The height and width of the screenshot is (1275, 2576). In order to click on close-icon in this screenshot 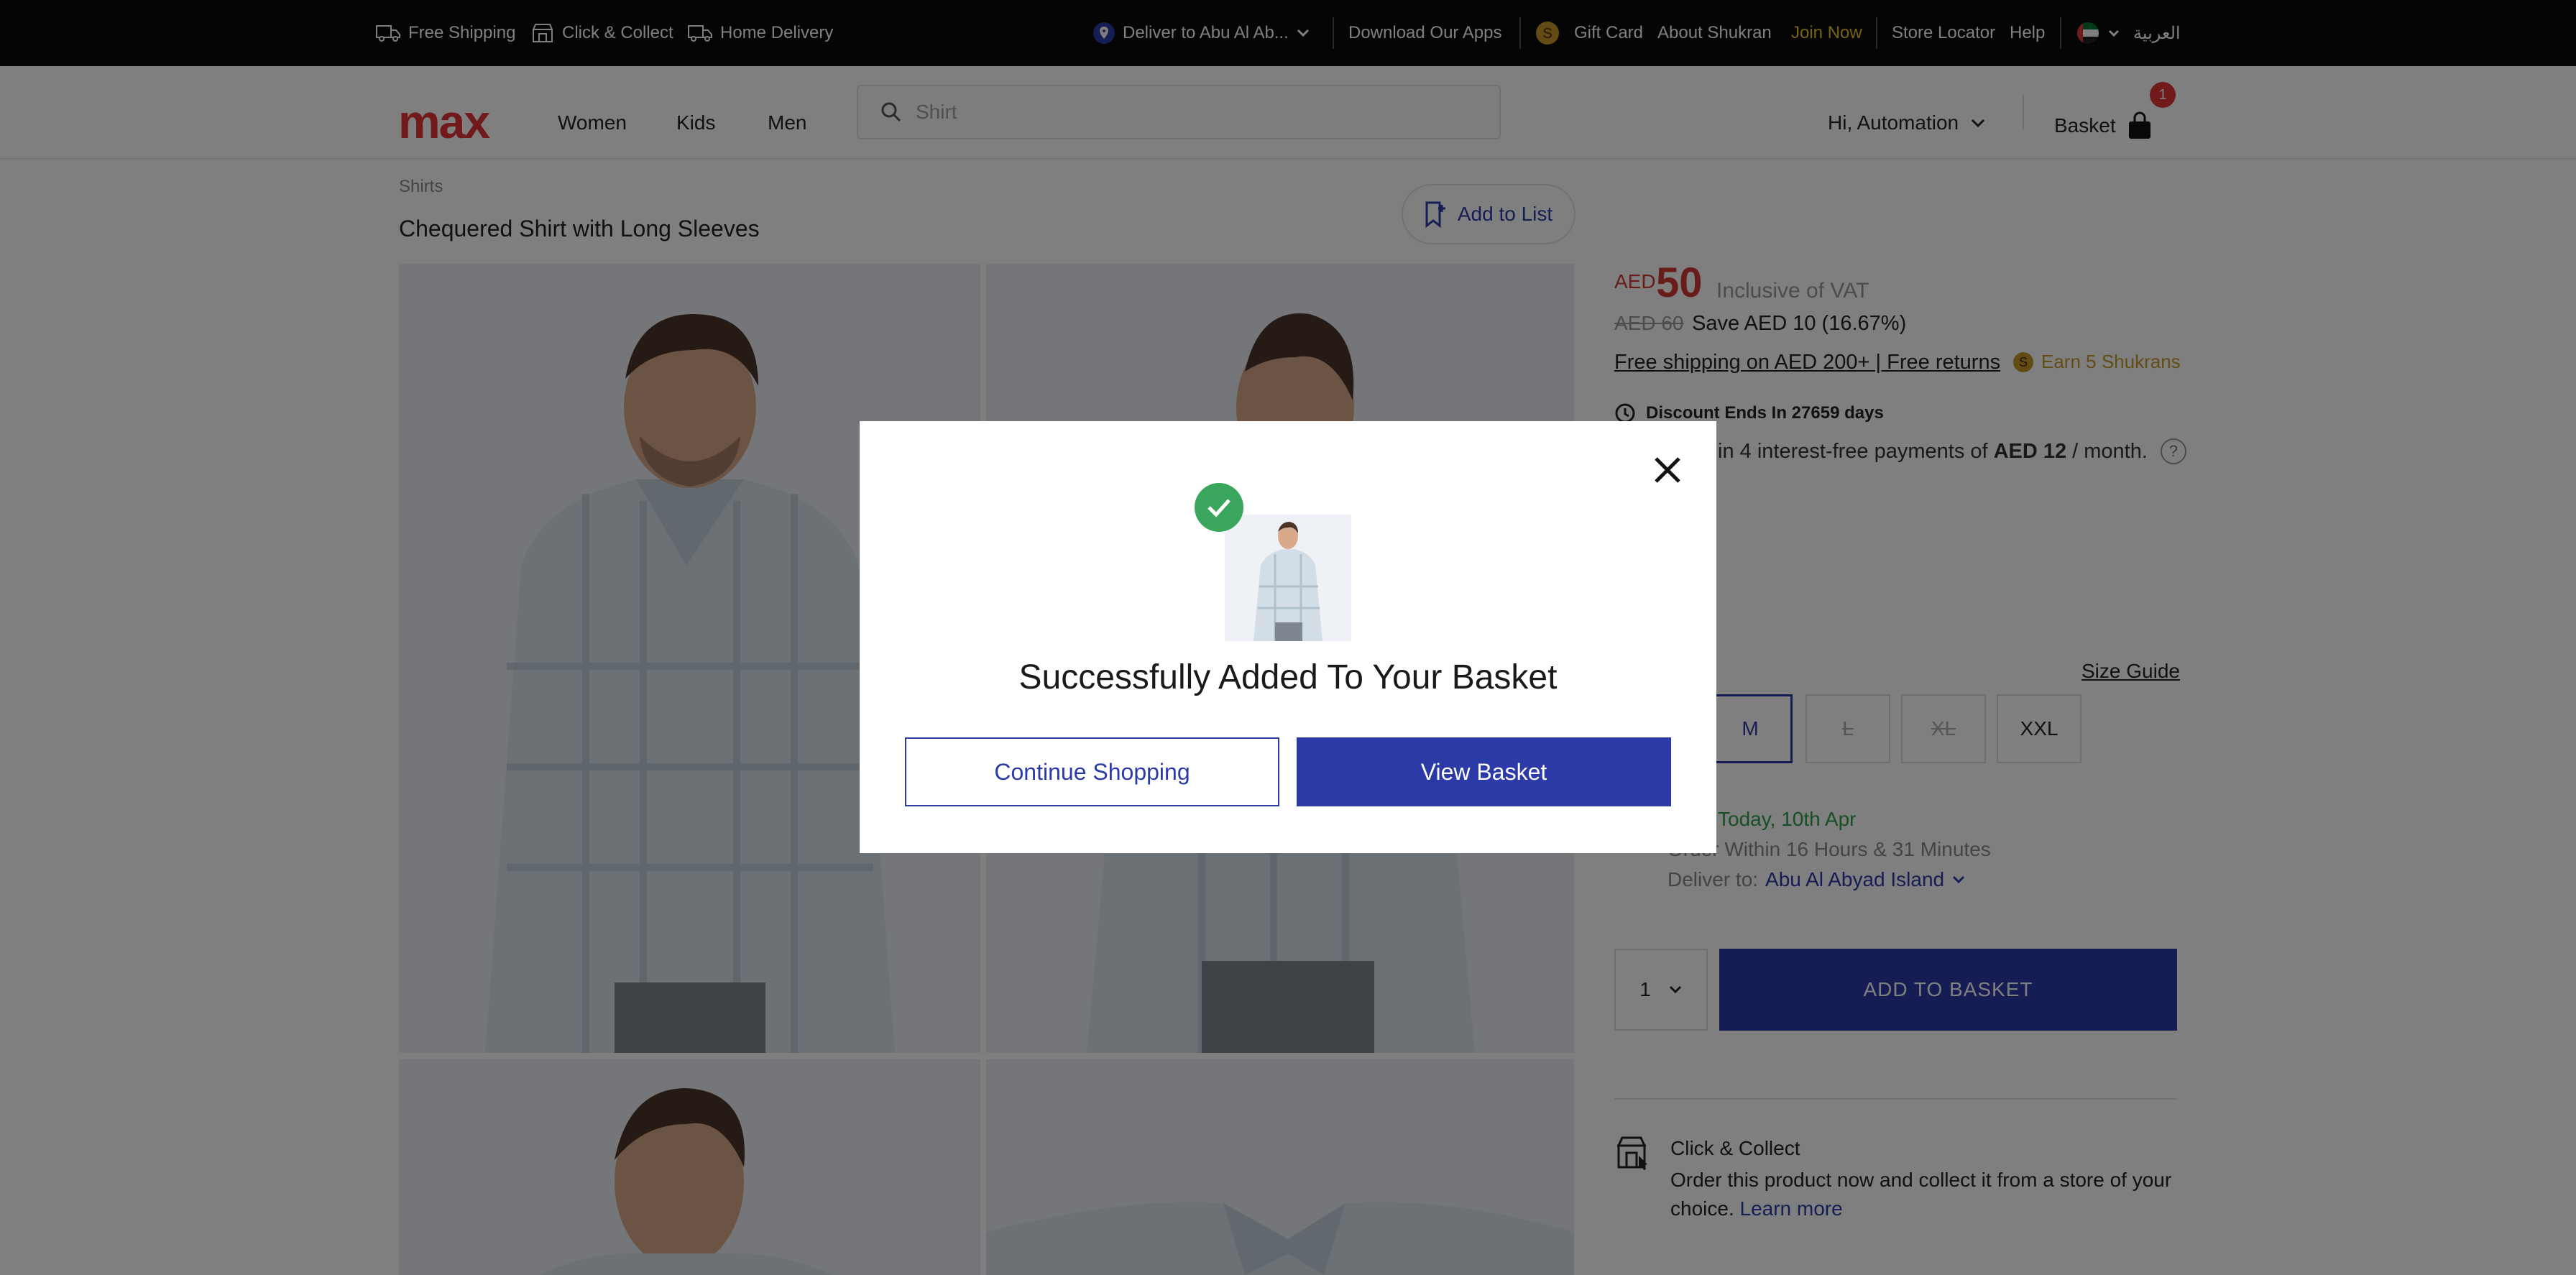, I will do `click(1667, 470)`.